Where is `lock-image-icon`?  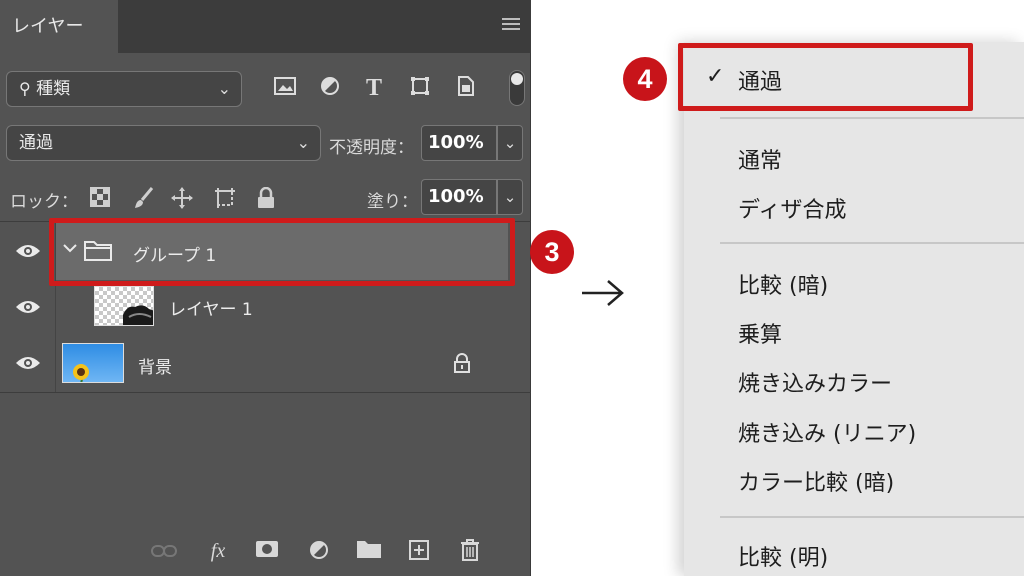
lock-image-icon is located at coordinates (144, 199).